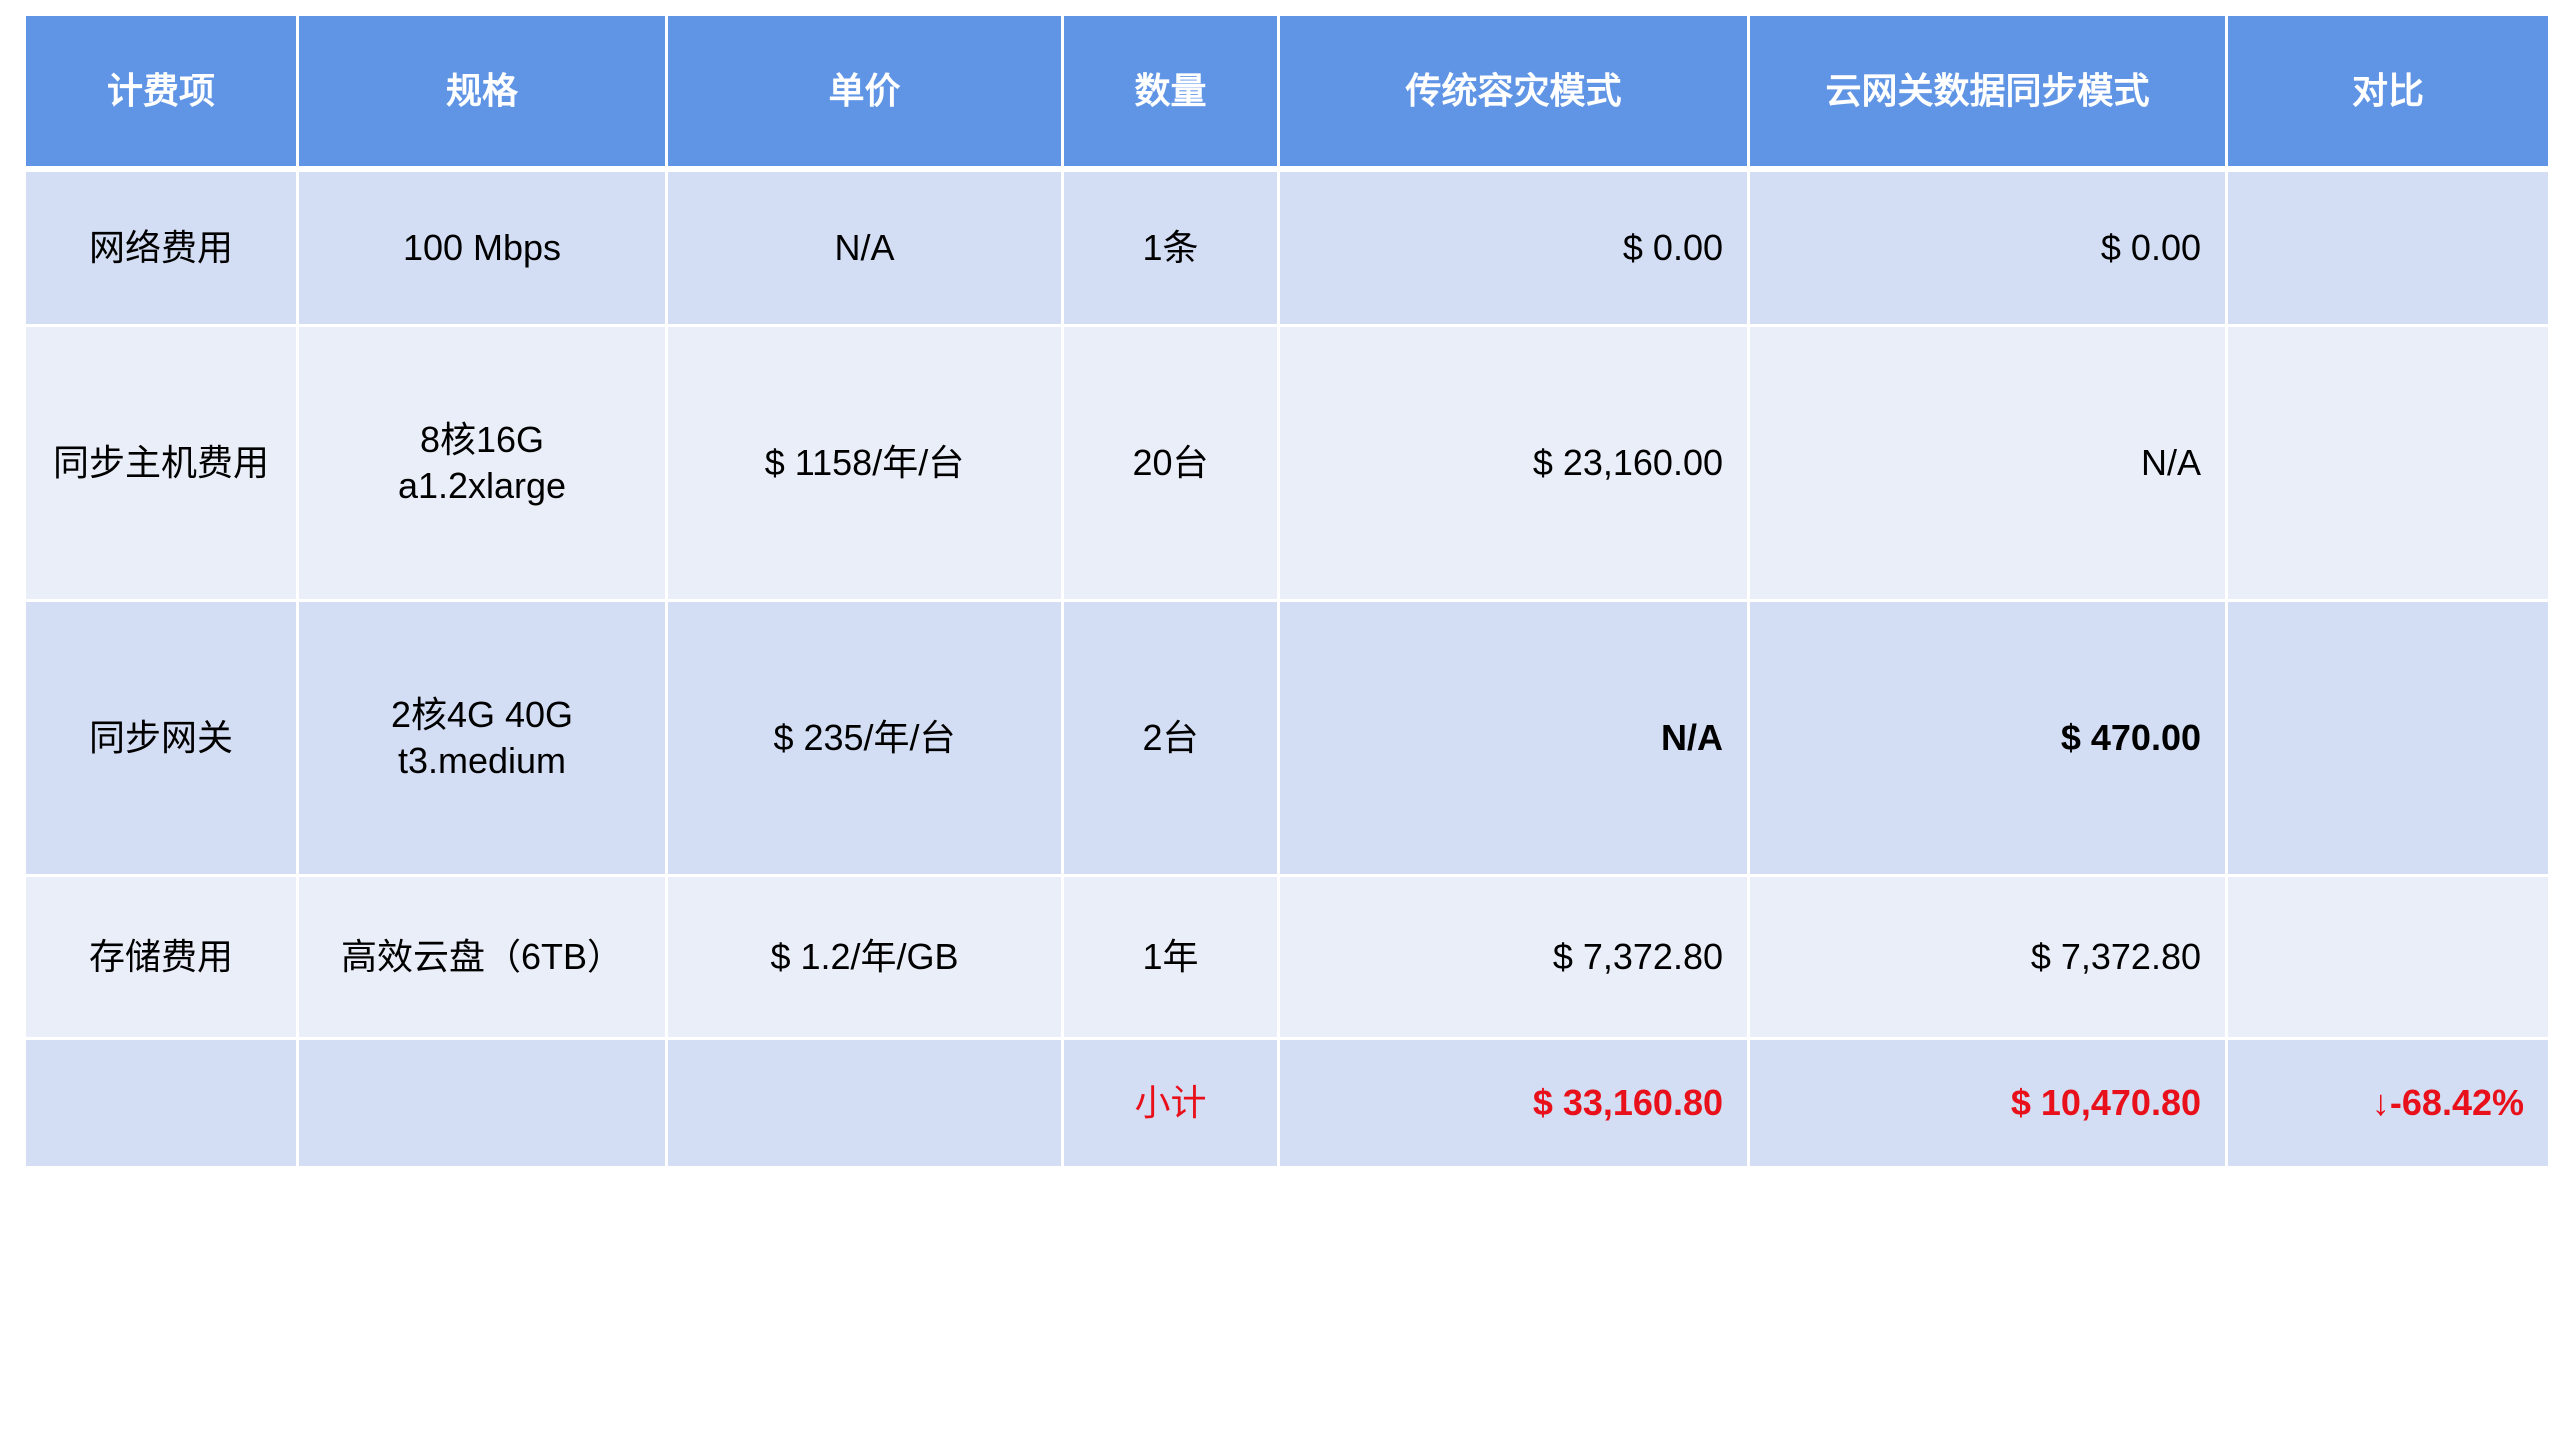 Image resolution: width=2560 pixels, height=1440 pixels. I want to click on cell-spec-line2: a1.2xlarge, so click(482, 485).